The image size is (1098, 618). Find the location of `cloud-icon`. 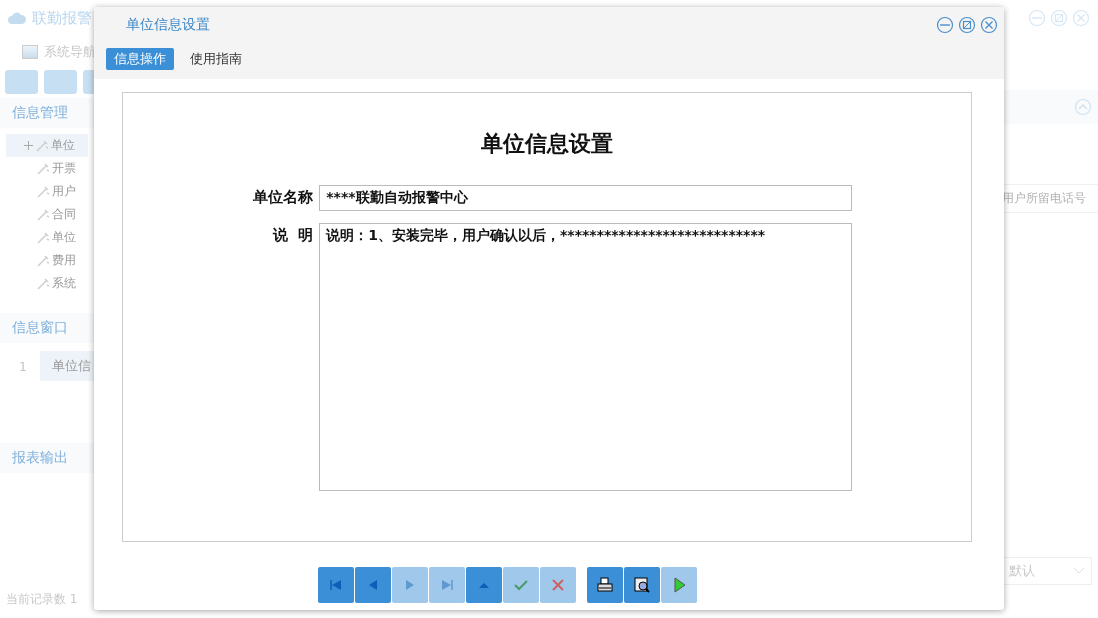

cloud-icon is located at coordinates (17, 18).